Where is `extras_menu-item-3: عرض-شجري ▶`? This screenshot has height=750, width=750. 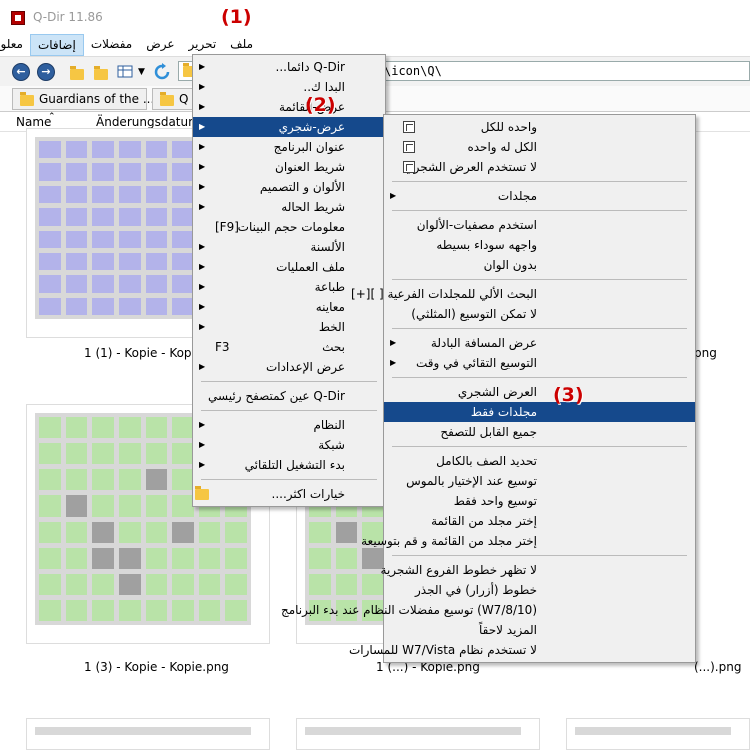 extras_menu-item-3: عرض-شجري ▶ is located at coordinates (289, 127).